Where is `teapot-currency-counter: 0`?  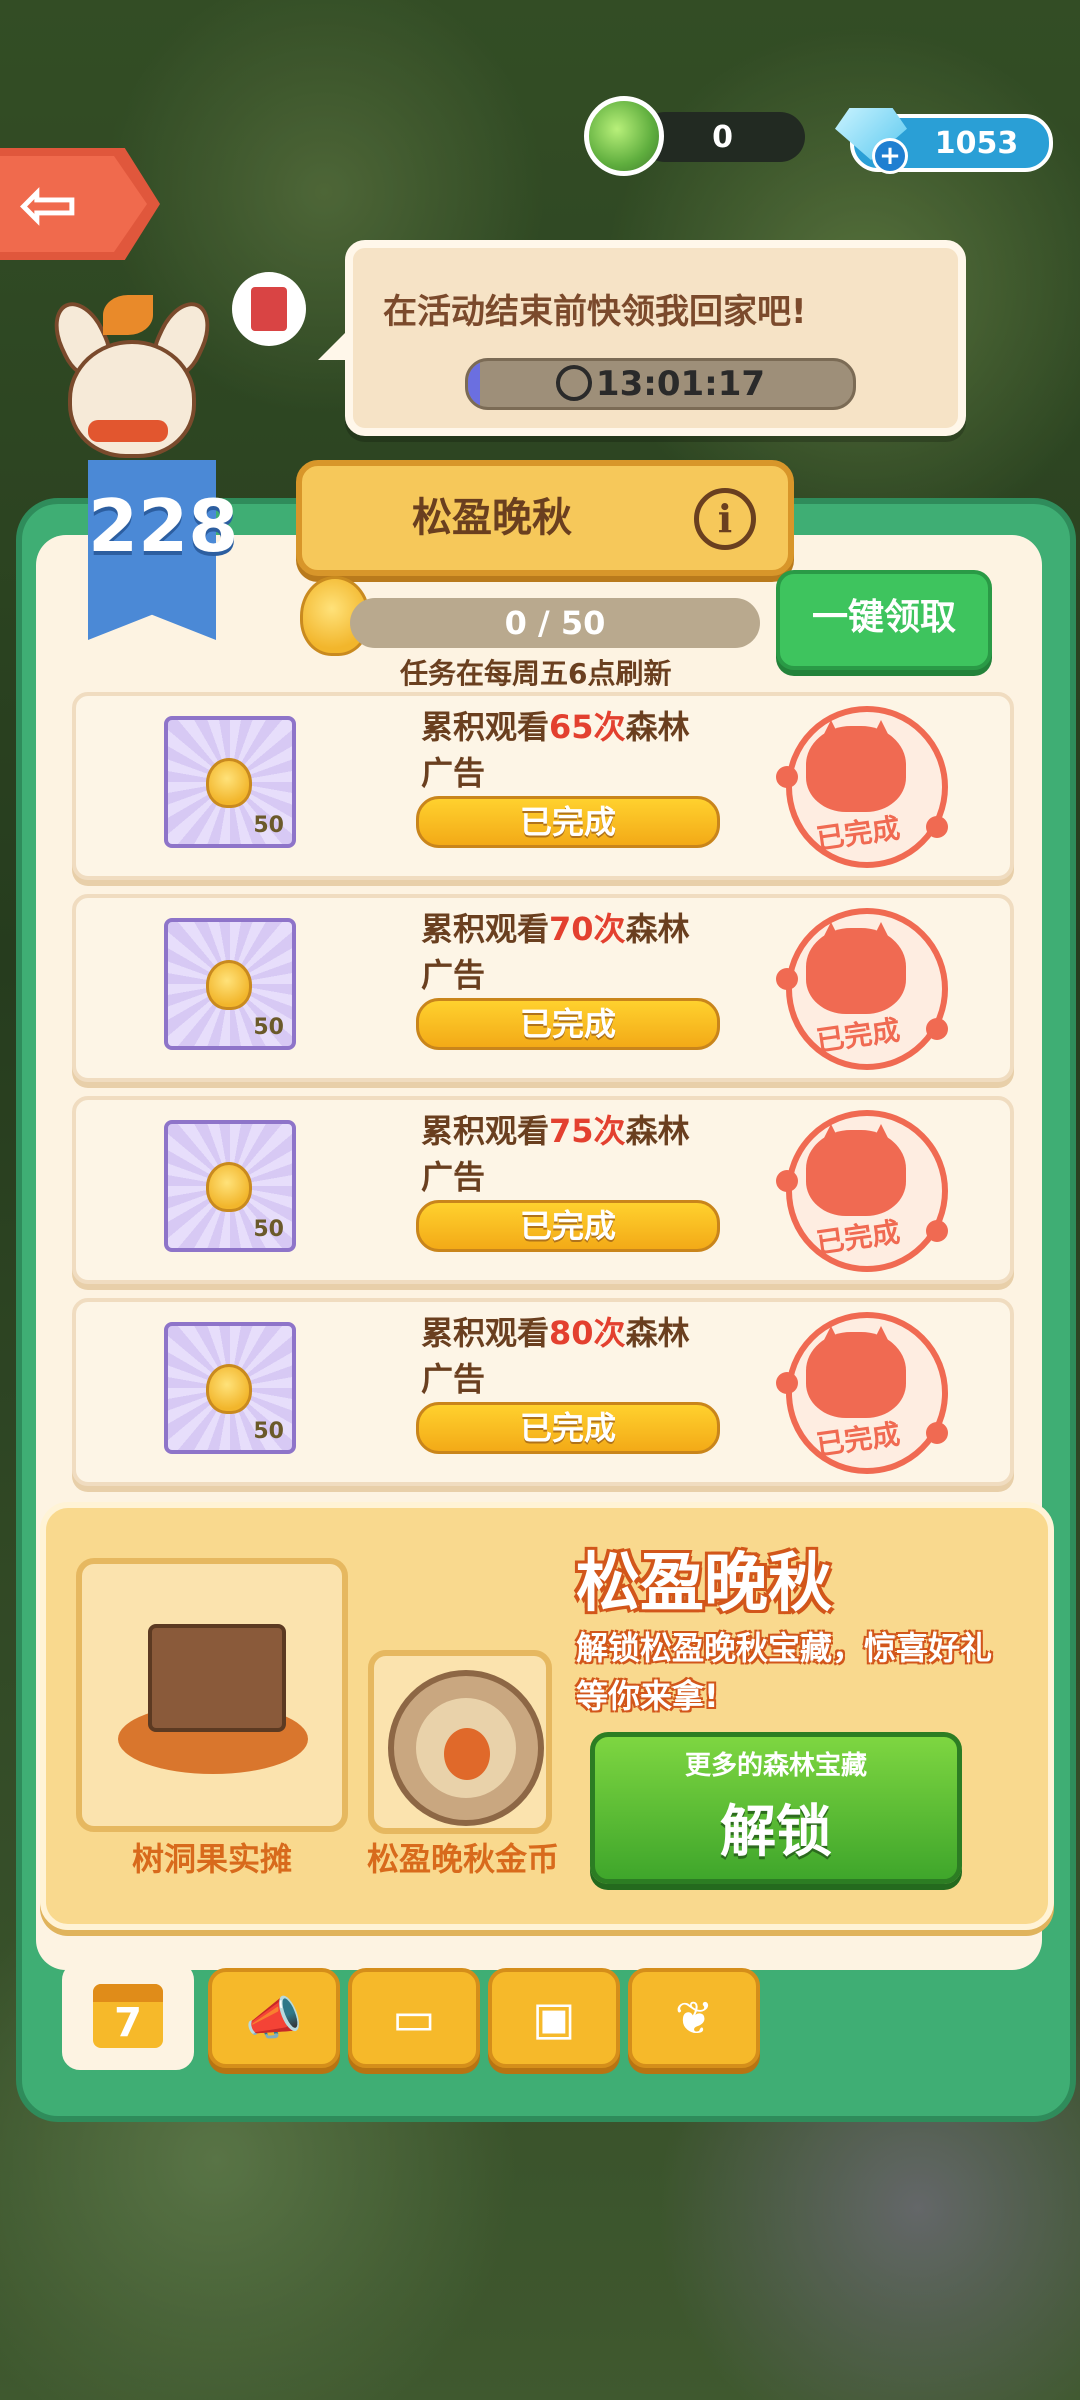
teapot-currency-counter: 0 is located at coordinates (722, 137).